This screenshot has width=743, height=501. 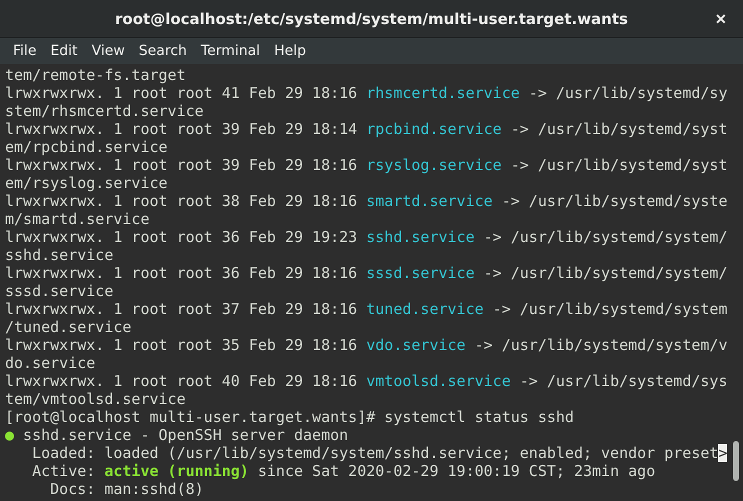 What do you see at coordinates (59, 255) in the screenshot?
I see `terminal-line: sshd.service` at bounding box center [59, 255].